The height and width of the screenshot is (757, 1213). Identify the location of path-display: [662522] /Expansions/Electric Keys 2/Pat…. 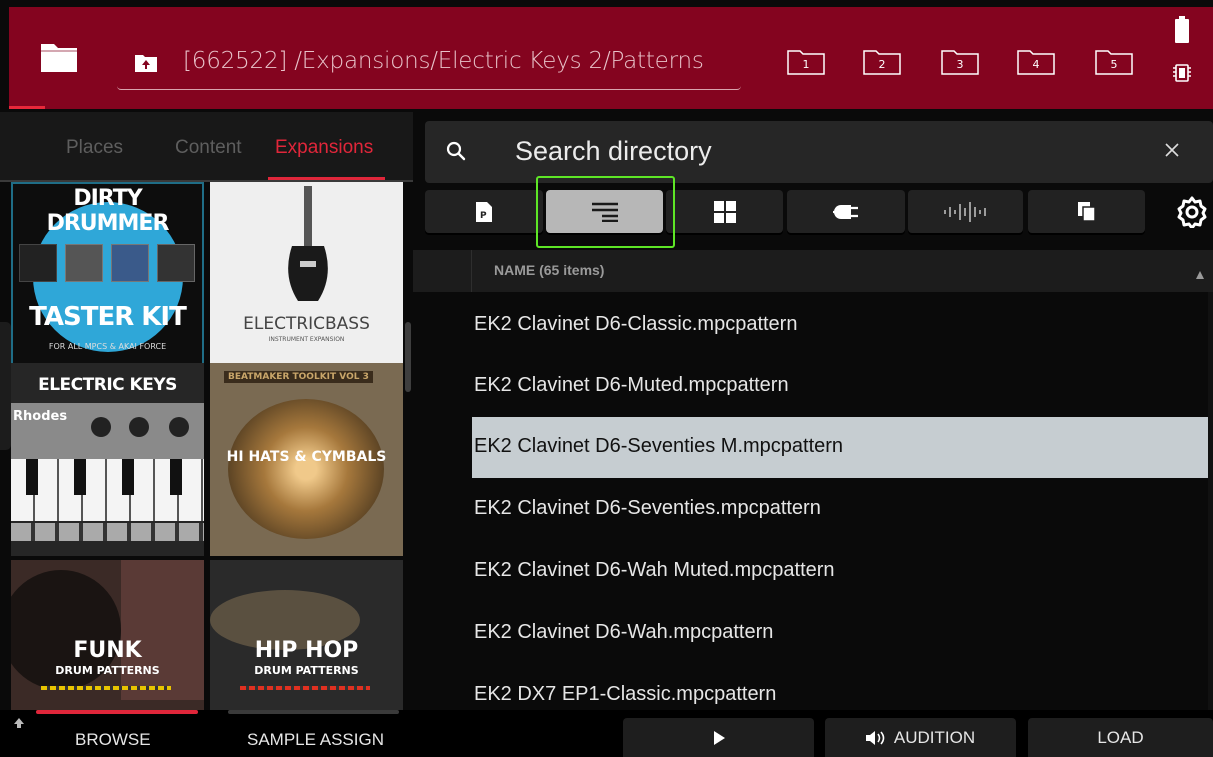
(429, 63).